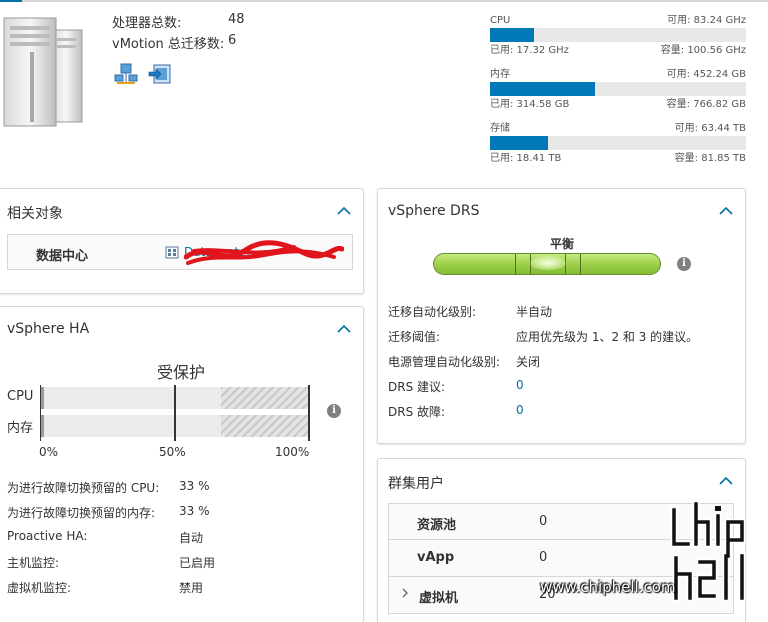 This screenshot has height=622, width=768. What do you see at coordinates (232, 40) in the screenshot?
I see `stat-value: 6` at bounding box center [232, 40].